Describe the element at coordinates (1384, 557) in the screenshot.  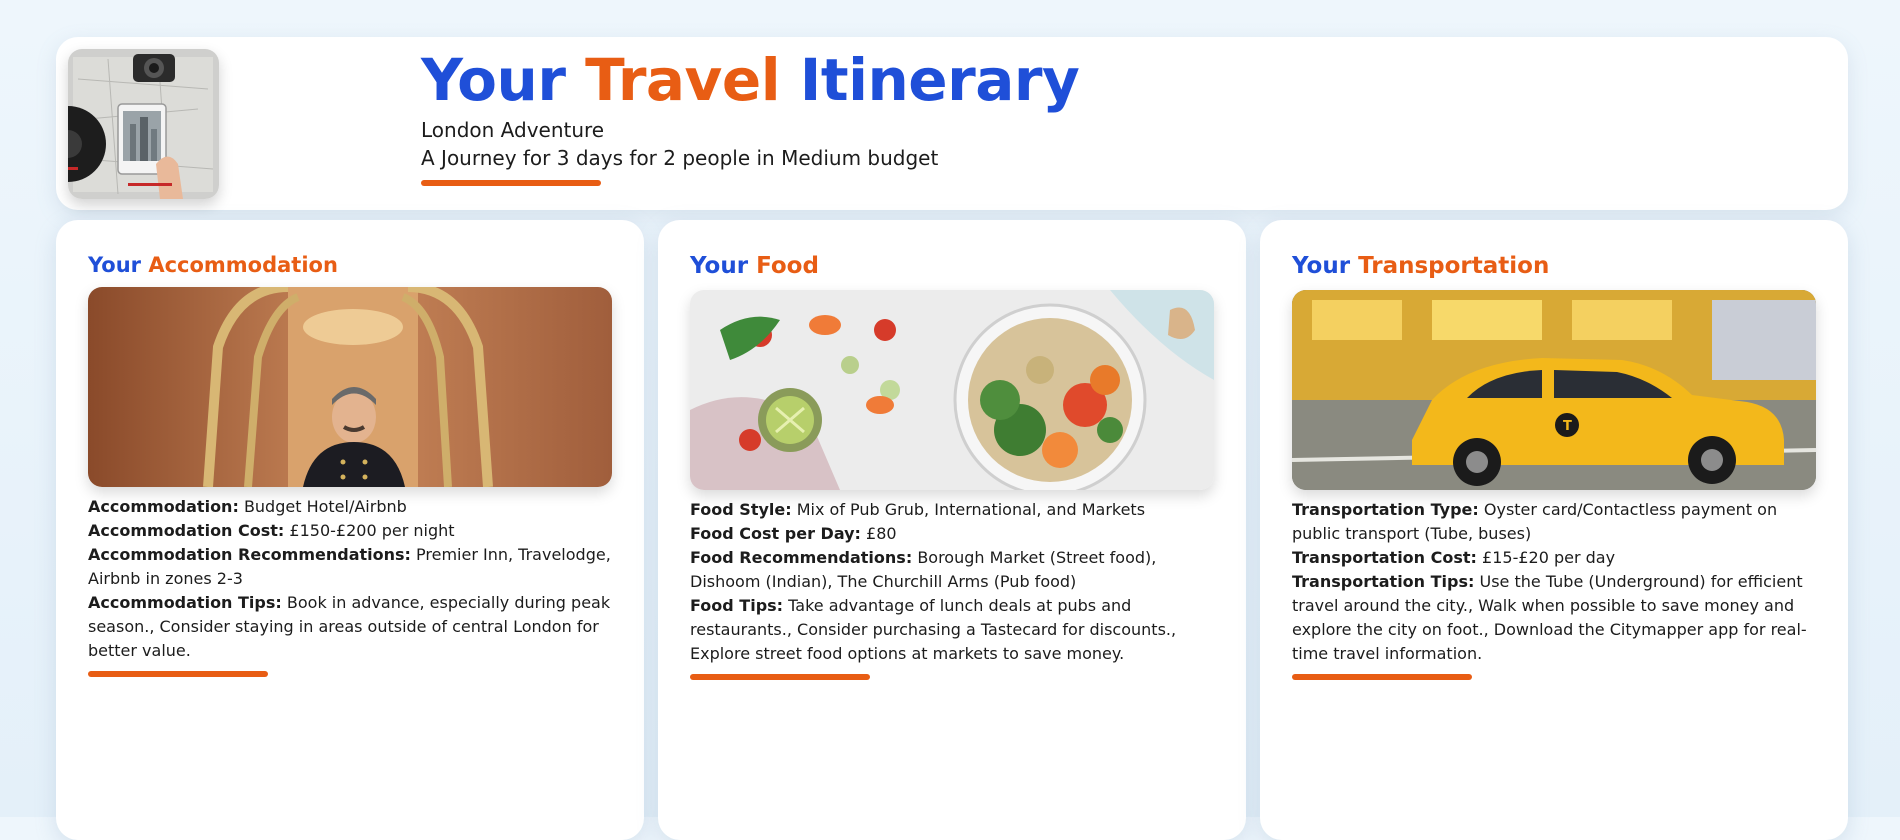
I see `detail-label: Transportation Cost:` at that location.